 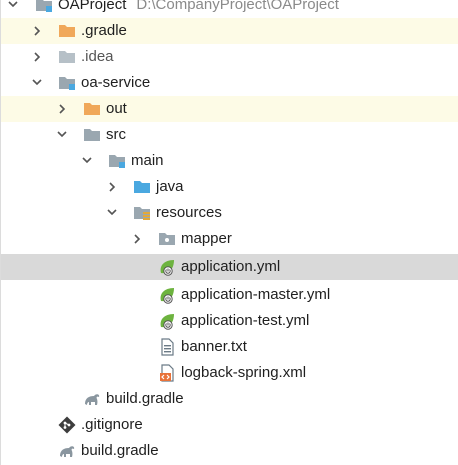 I want to click on tree-row-mapper: mapper, so click(x=229, y=239).